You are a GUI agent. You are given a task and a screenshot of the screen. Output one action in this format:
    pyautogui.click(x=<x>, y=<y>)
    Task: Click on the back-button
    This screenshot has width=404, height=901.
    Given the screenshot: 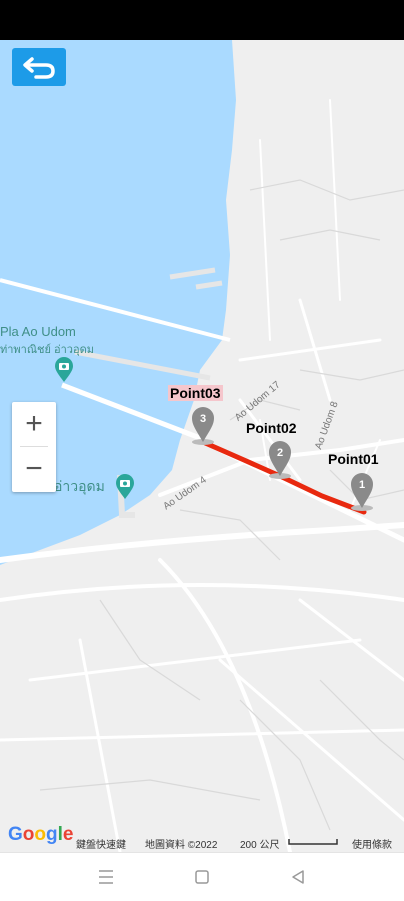 What is the action you would take?
    pyautogui.click(x=39, y=67)
    